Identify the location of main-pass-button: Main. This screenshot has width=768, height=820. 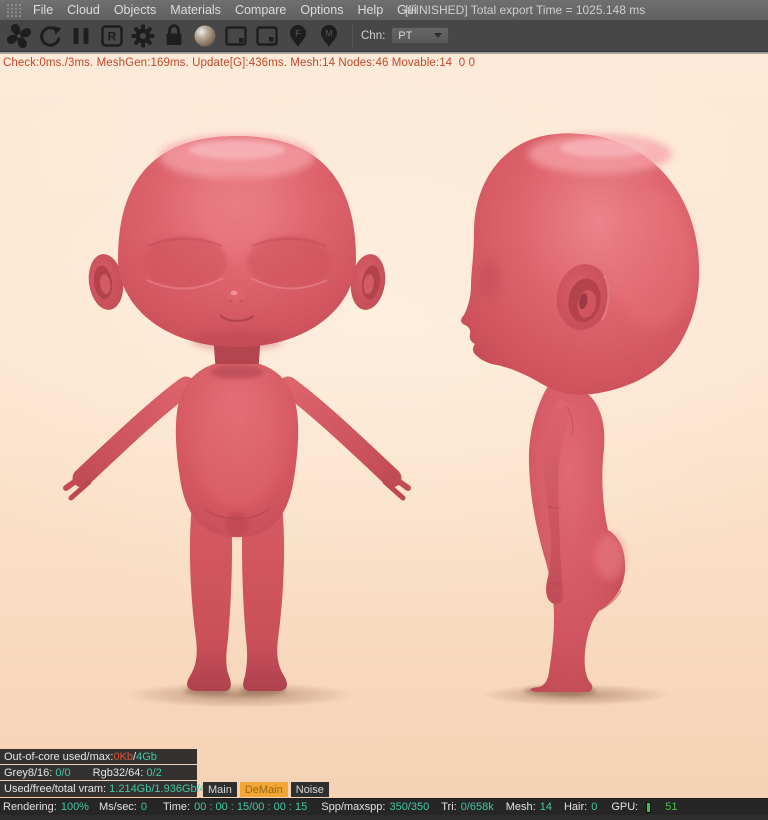
(220, 789).